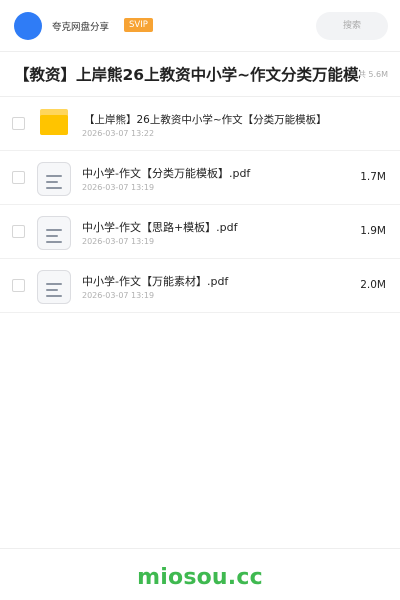 The height and width of the screenshot is (600, 400). Describe the element at coordinates (28, 26) in the screenshot. I see `avatar` at that location.